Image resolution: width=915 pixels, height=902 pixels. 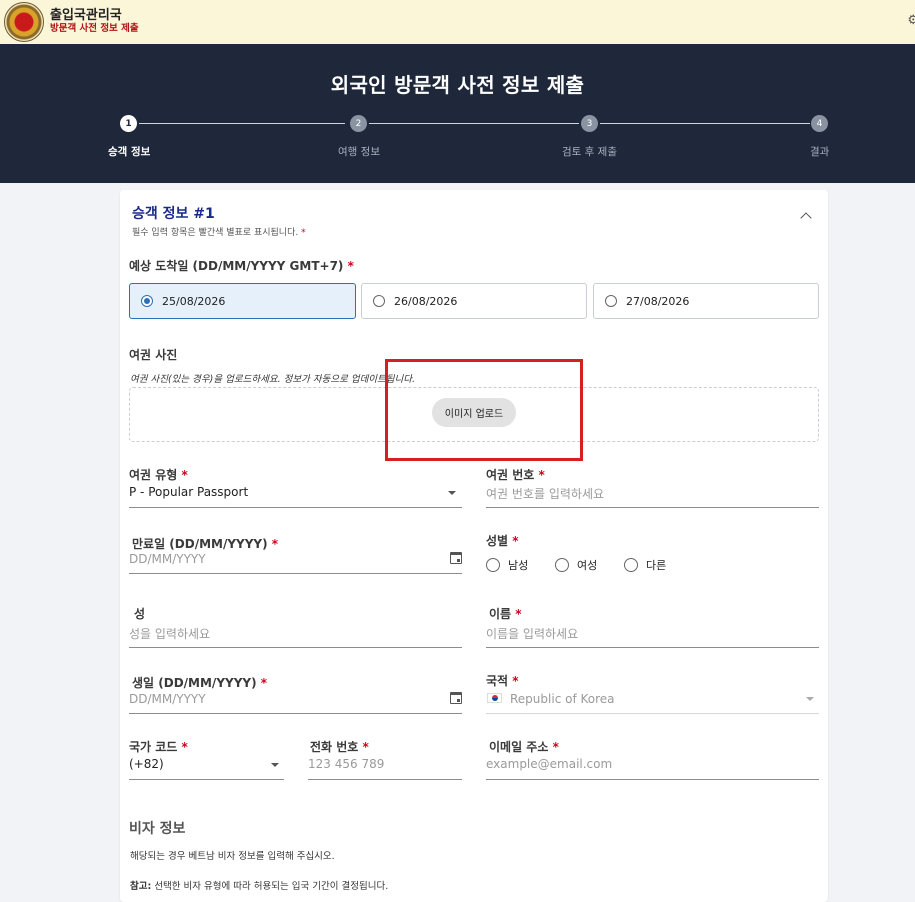 I want to click on birth-date-label: 생일 (DD/MM/YYYY) *, so click(x=199, y=682).